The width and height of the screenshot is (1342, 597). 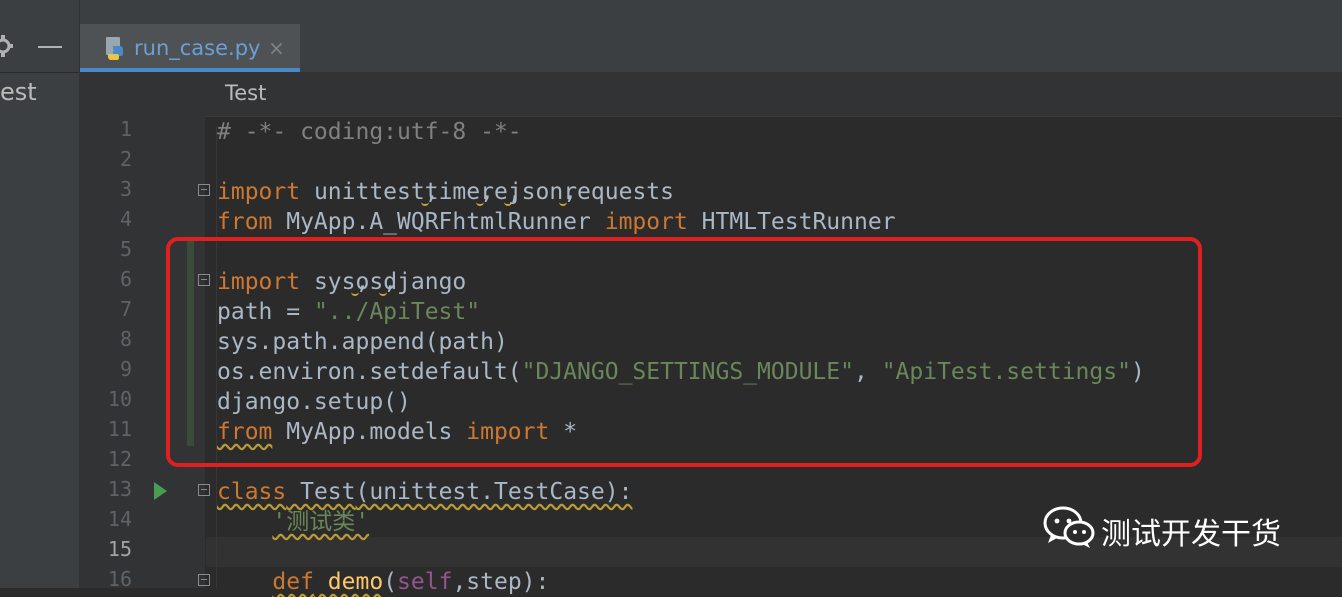 I want to click on line-number: 1, so click(x=125, y=129).